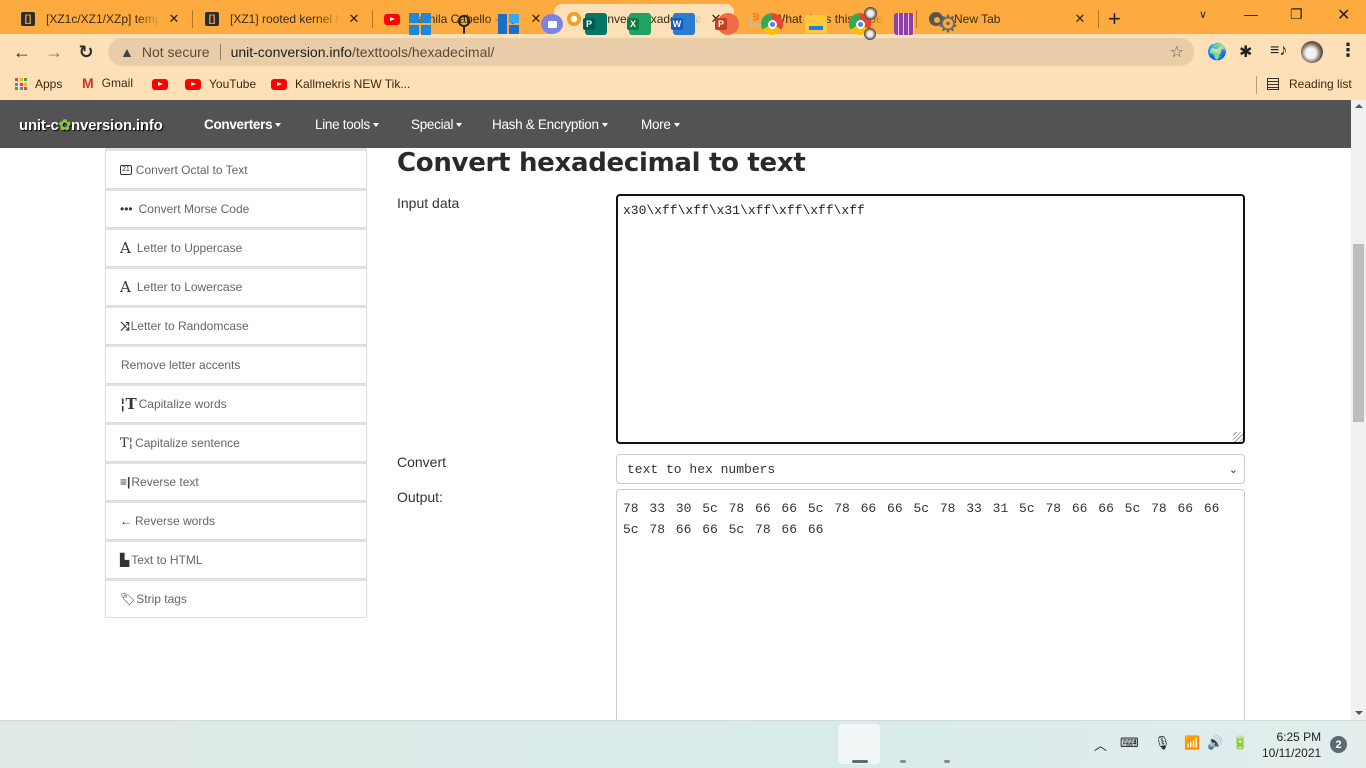  What do you see at coordinates (176, 52) in the screenshot?
I see `security-label: Not secure` at bounding box center [176, 52].